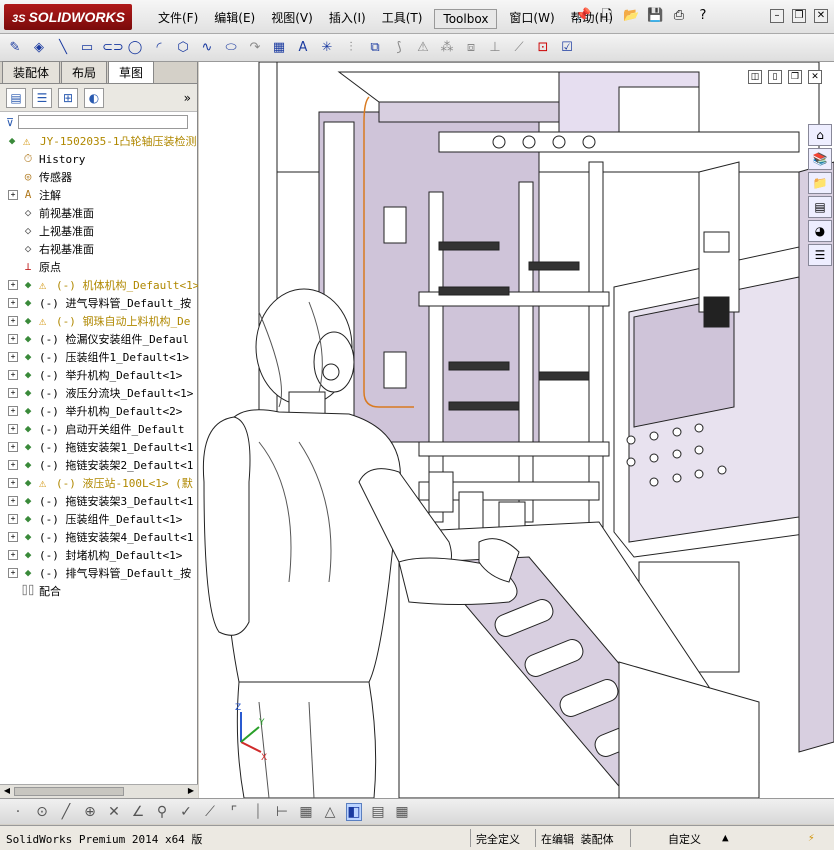 The height and width of the screenshot is (850, 834). What do you see at coordinates (347, 19) in the screenshot?
I see `menu-insert: 插入(I)` at bounding box center [347, 19].